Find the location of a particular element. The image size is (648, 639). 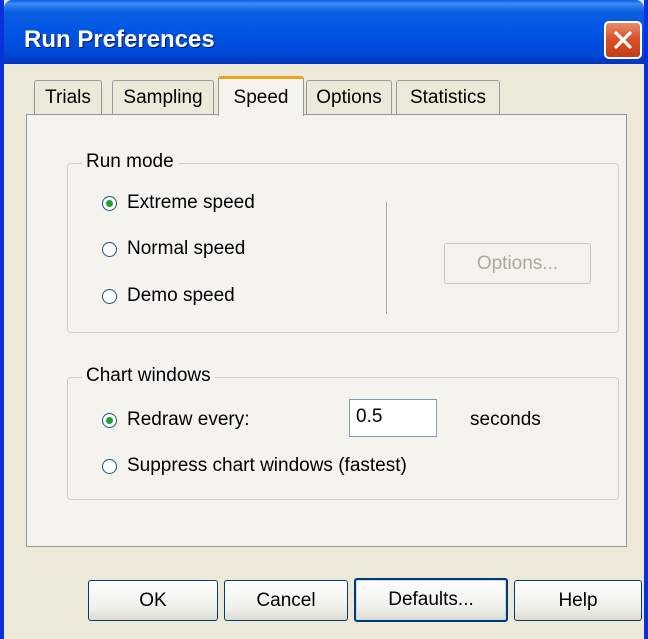

ok-button: OK is located at coordinates (153, 600).